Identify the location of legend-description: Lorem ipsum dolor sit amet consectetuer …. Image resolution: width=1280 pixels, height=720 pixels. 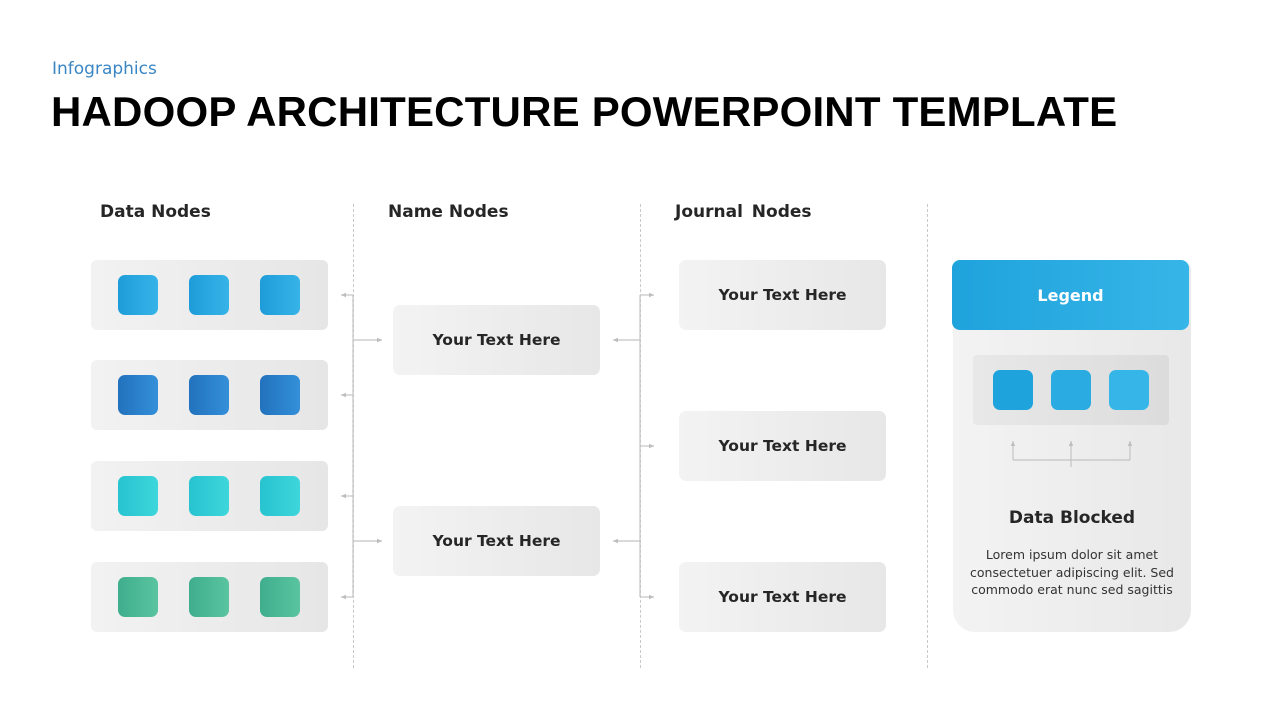
(1072, 572).